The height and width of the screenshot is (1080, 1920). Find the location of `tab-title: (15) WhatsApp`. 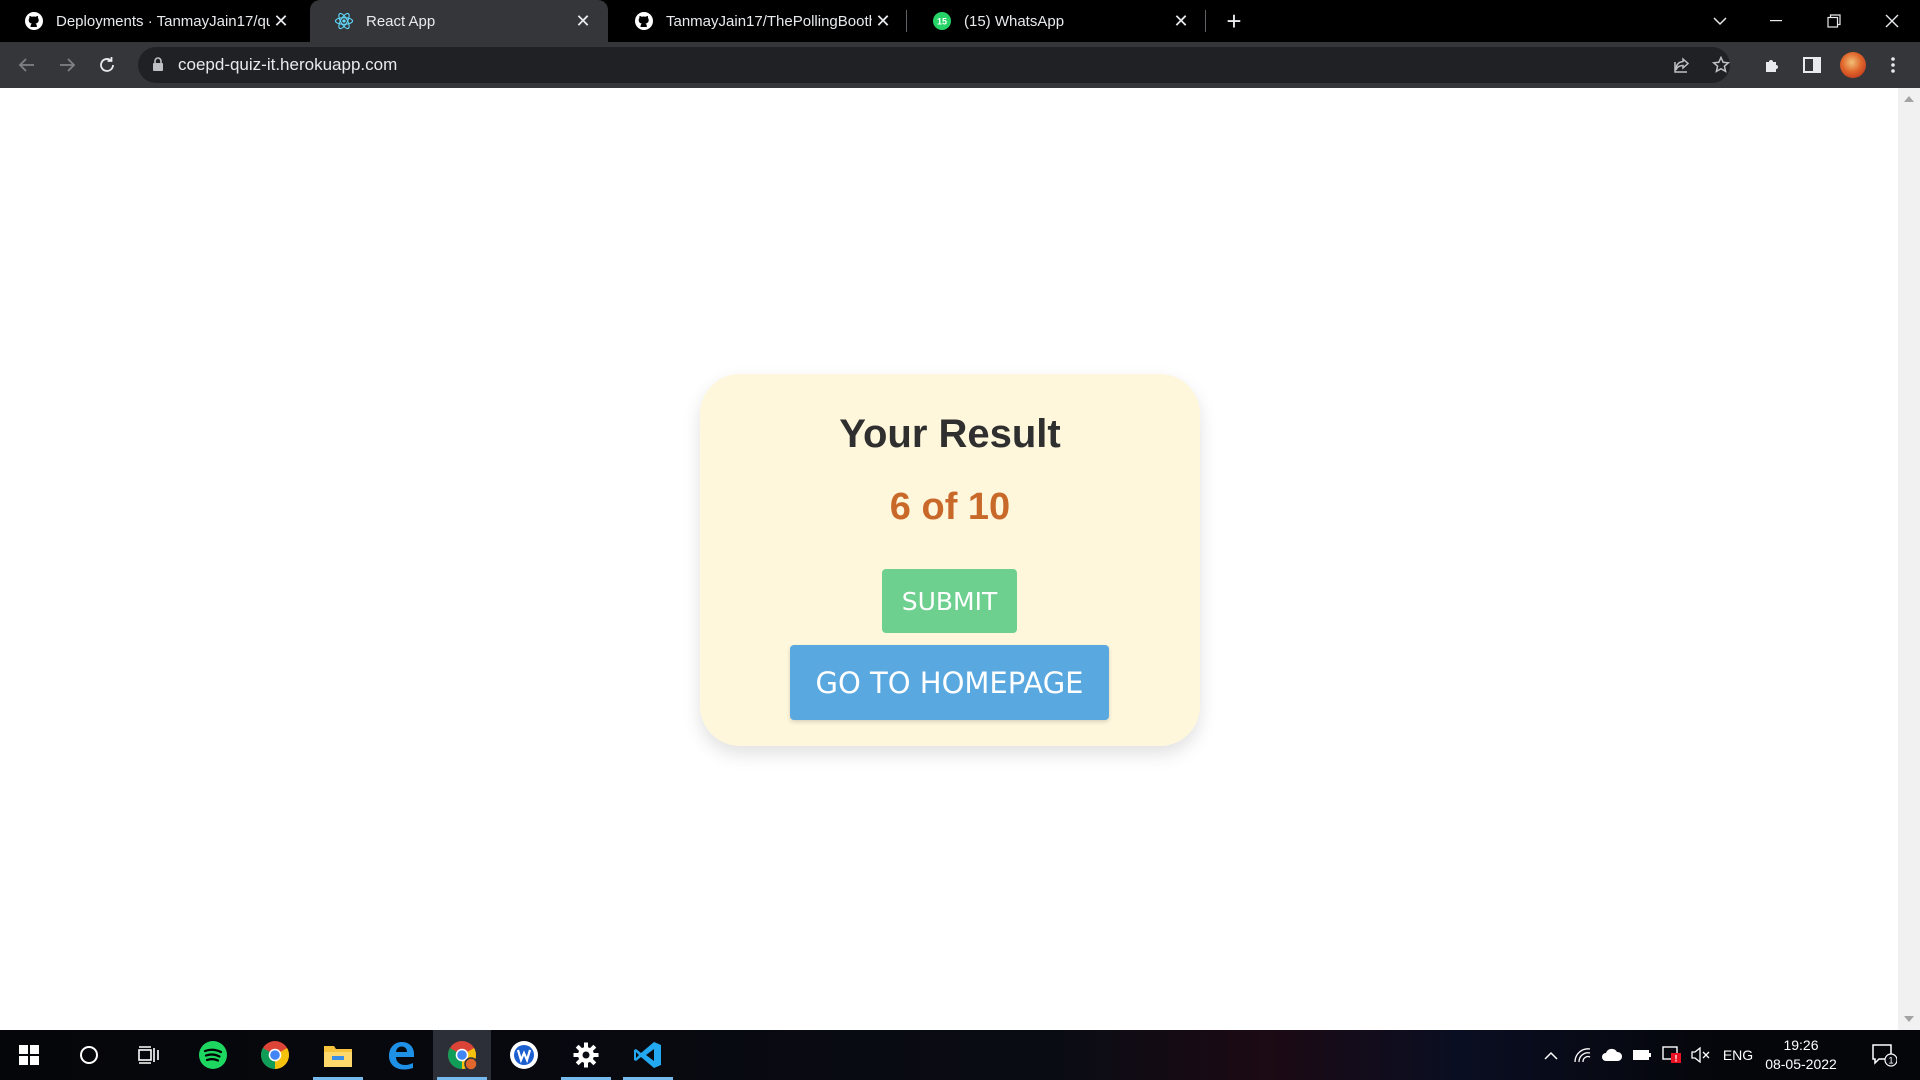

tab-title: (15) WhatsApp is located at coordinates (1014, 21).